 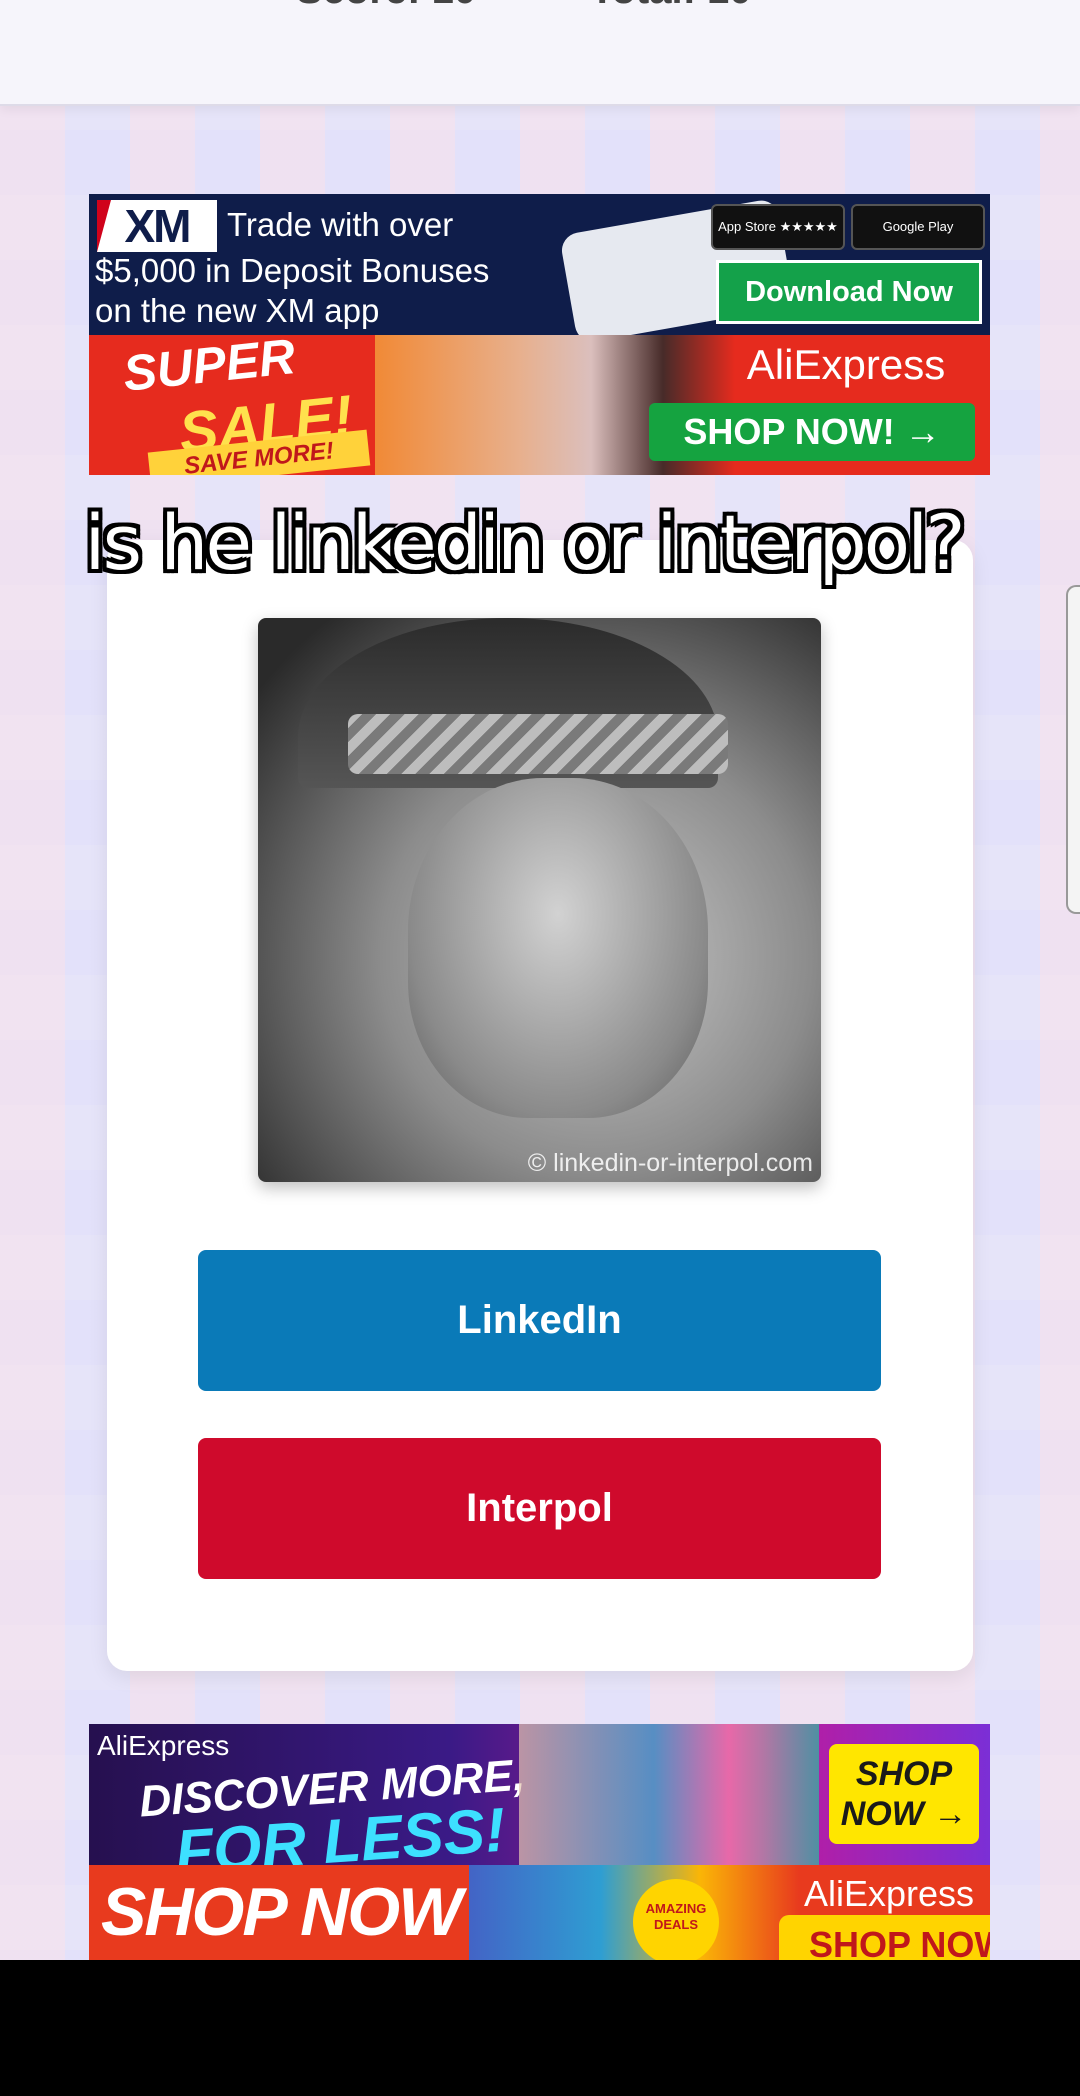 I want to click on shop-now-headline: SHOP NOW, so click(x=281, y=1912).